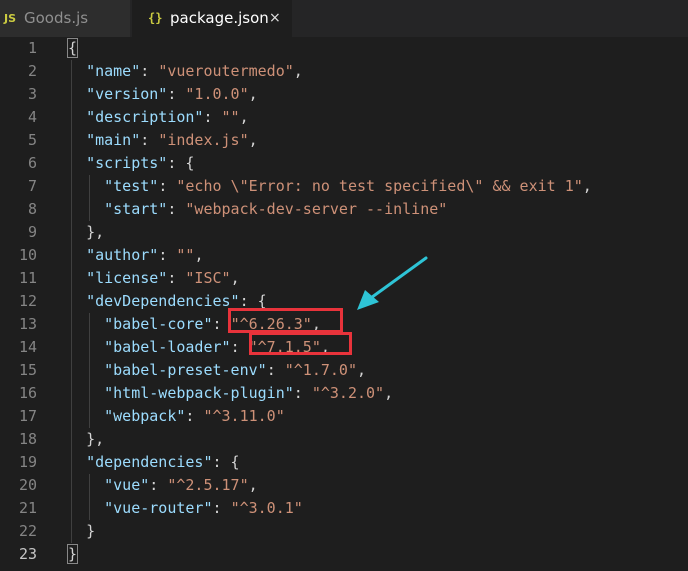 The height and width of the screenshot is (571, 688). I want to click on tab-goods-js: JS Goods.js, so click(65, 18).